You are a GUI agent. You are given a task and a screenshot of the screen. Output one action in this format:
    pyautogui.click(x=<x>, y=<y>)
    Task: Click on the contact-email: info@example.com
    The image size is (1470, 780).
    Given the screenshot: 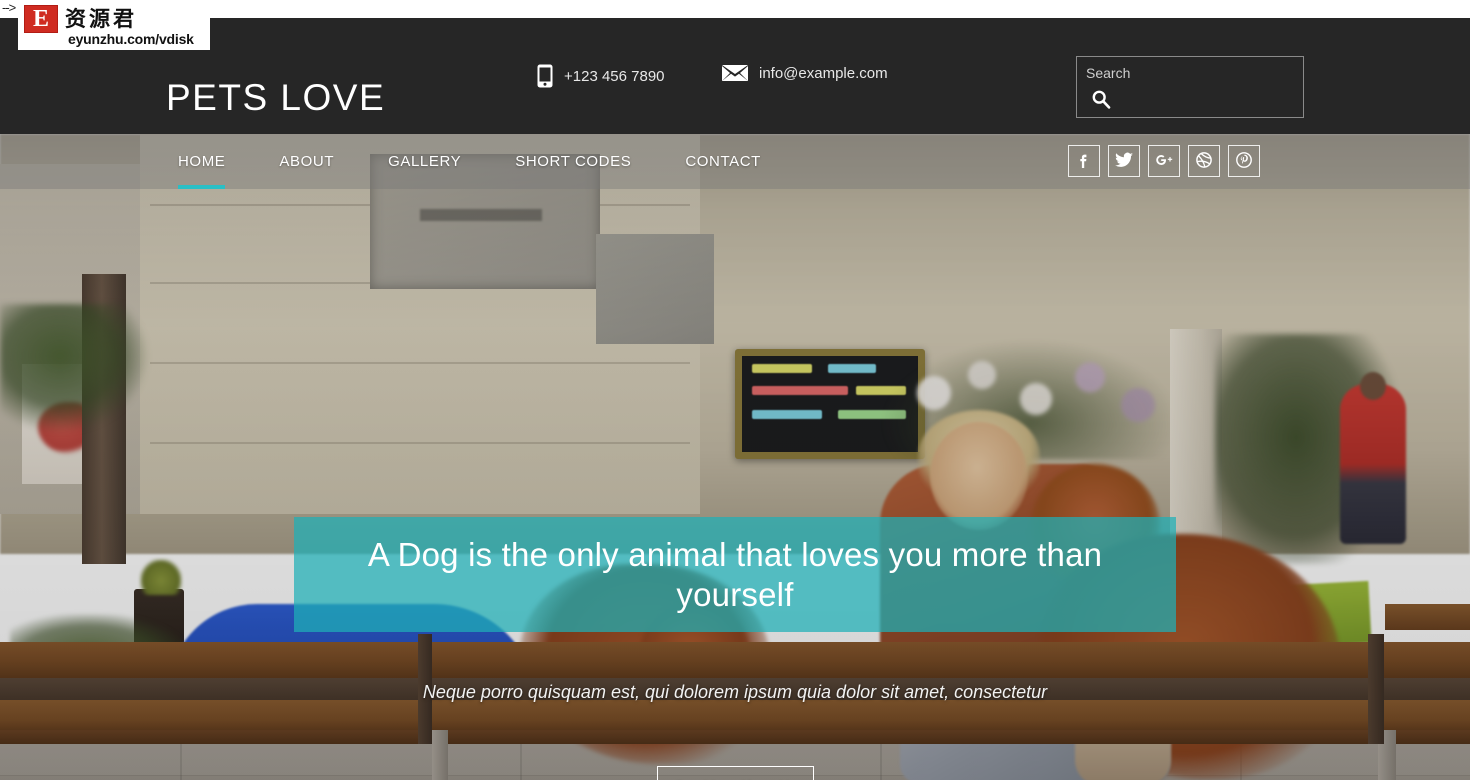 What is the action you would take?
    pyautogui.click(x=805, y=73)
    